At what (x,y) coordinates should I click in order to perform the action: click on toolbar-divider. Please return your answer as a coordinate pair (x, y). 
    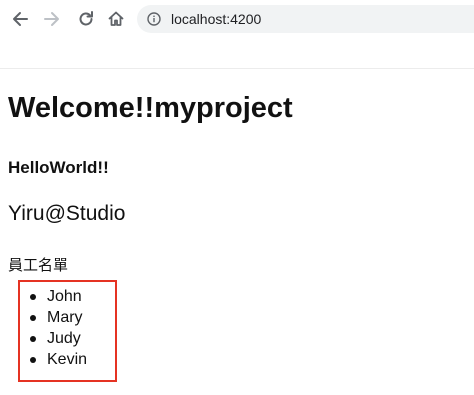
    Looking at the image, I should click on (237, 68).